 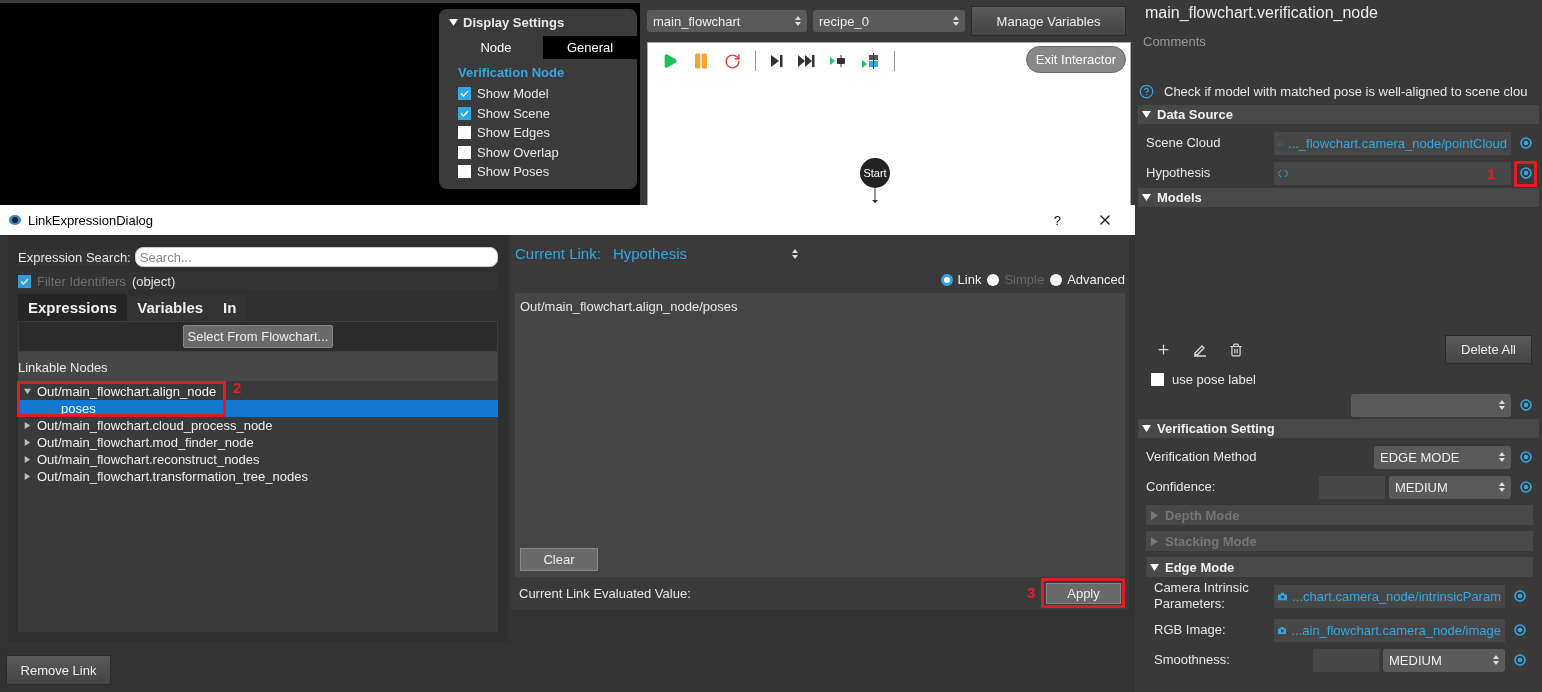 What do you see at coordinates (1083, 593) in the screenshot?
I see `apply-button: Apply` at bounding box center [1083, 593].